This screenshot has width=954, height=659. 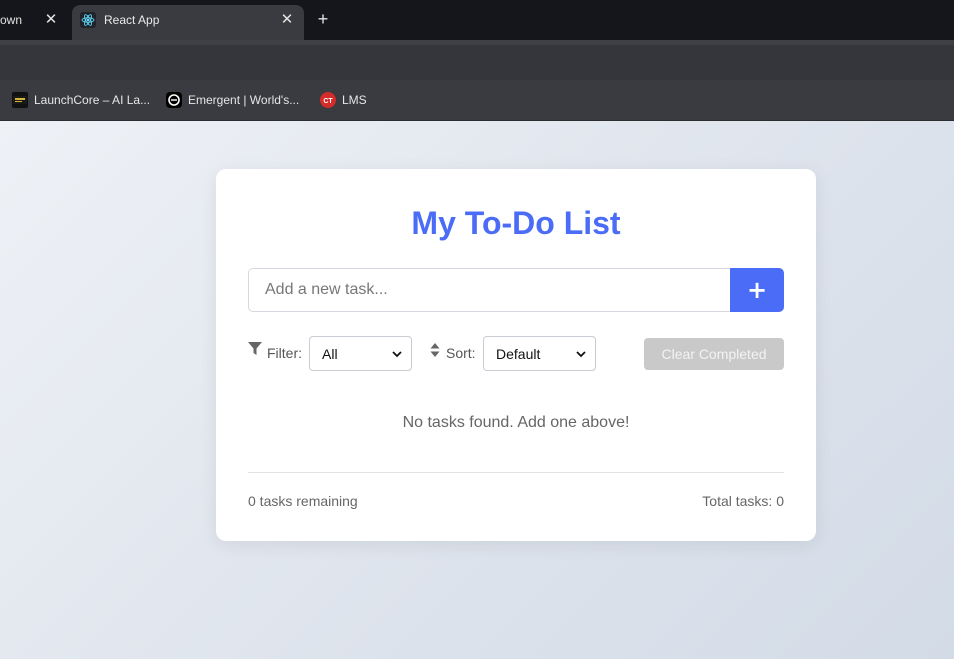 What do you see at coordinates (757, 290) in the screenshot?
I see `add-task-button: +` at bounding box center [757, 290].